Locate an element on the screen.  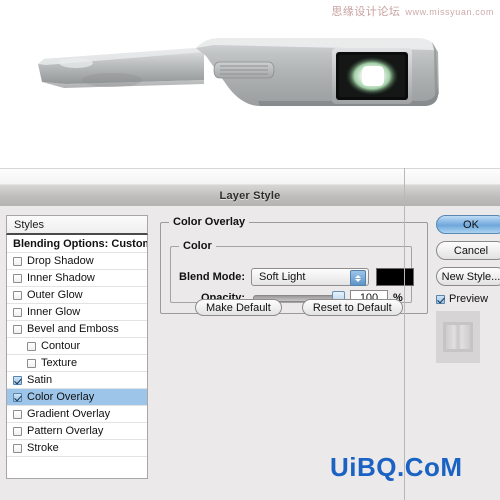
blend-mode-row: Blend Mode: Soft Light is located at coordinates (296, 277).